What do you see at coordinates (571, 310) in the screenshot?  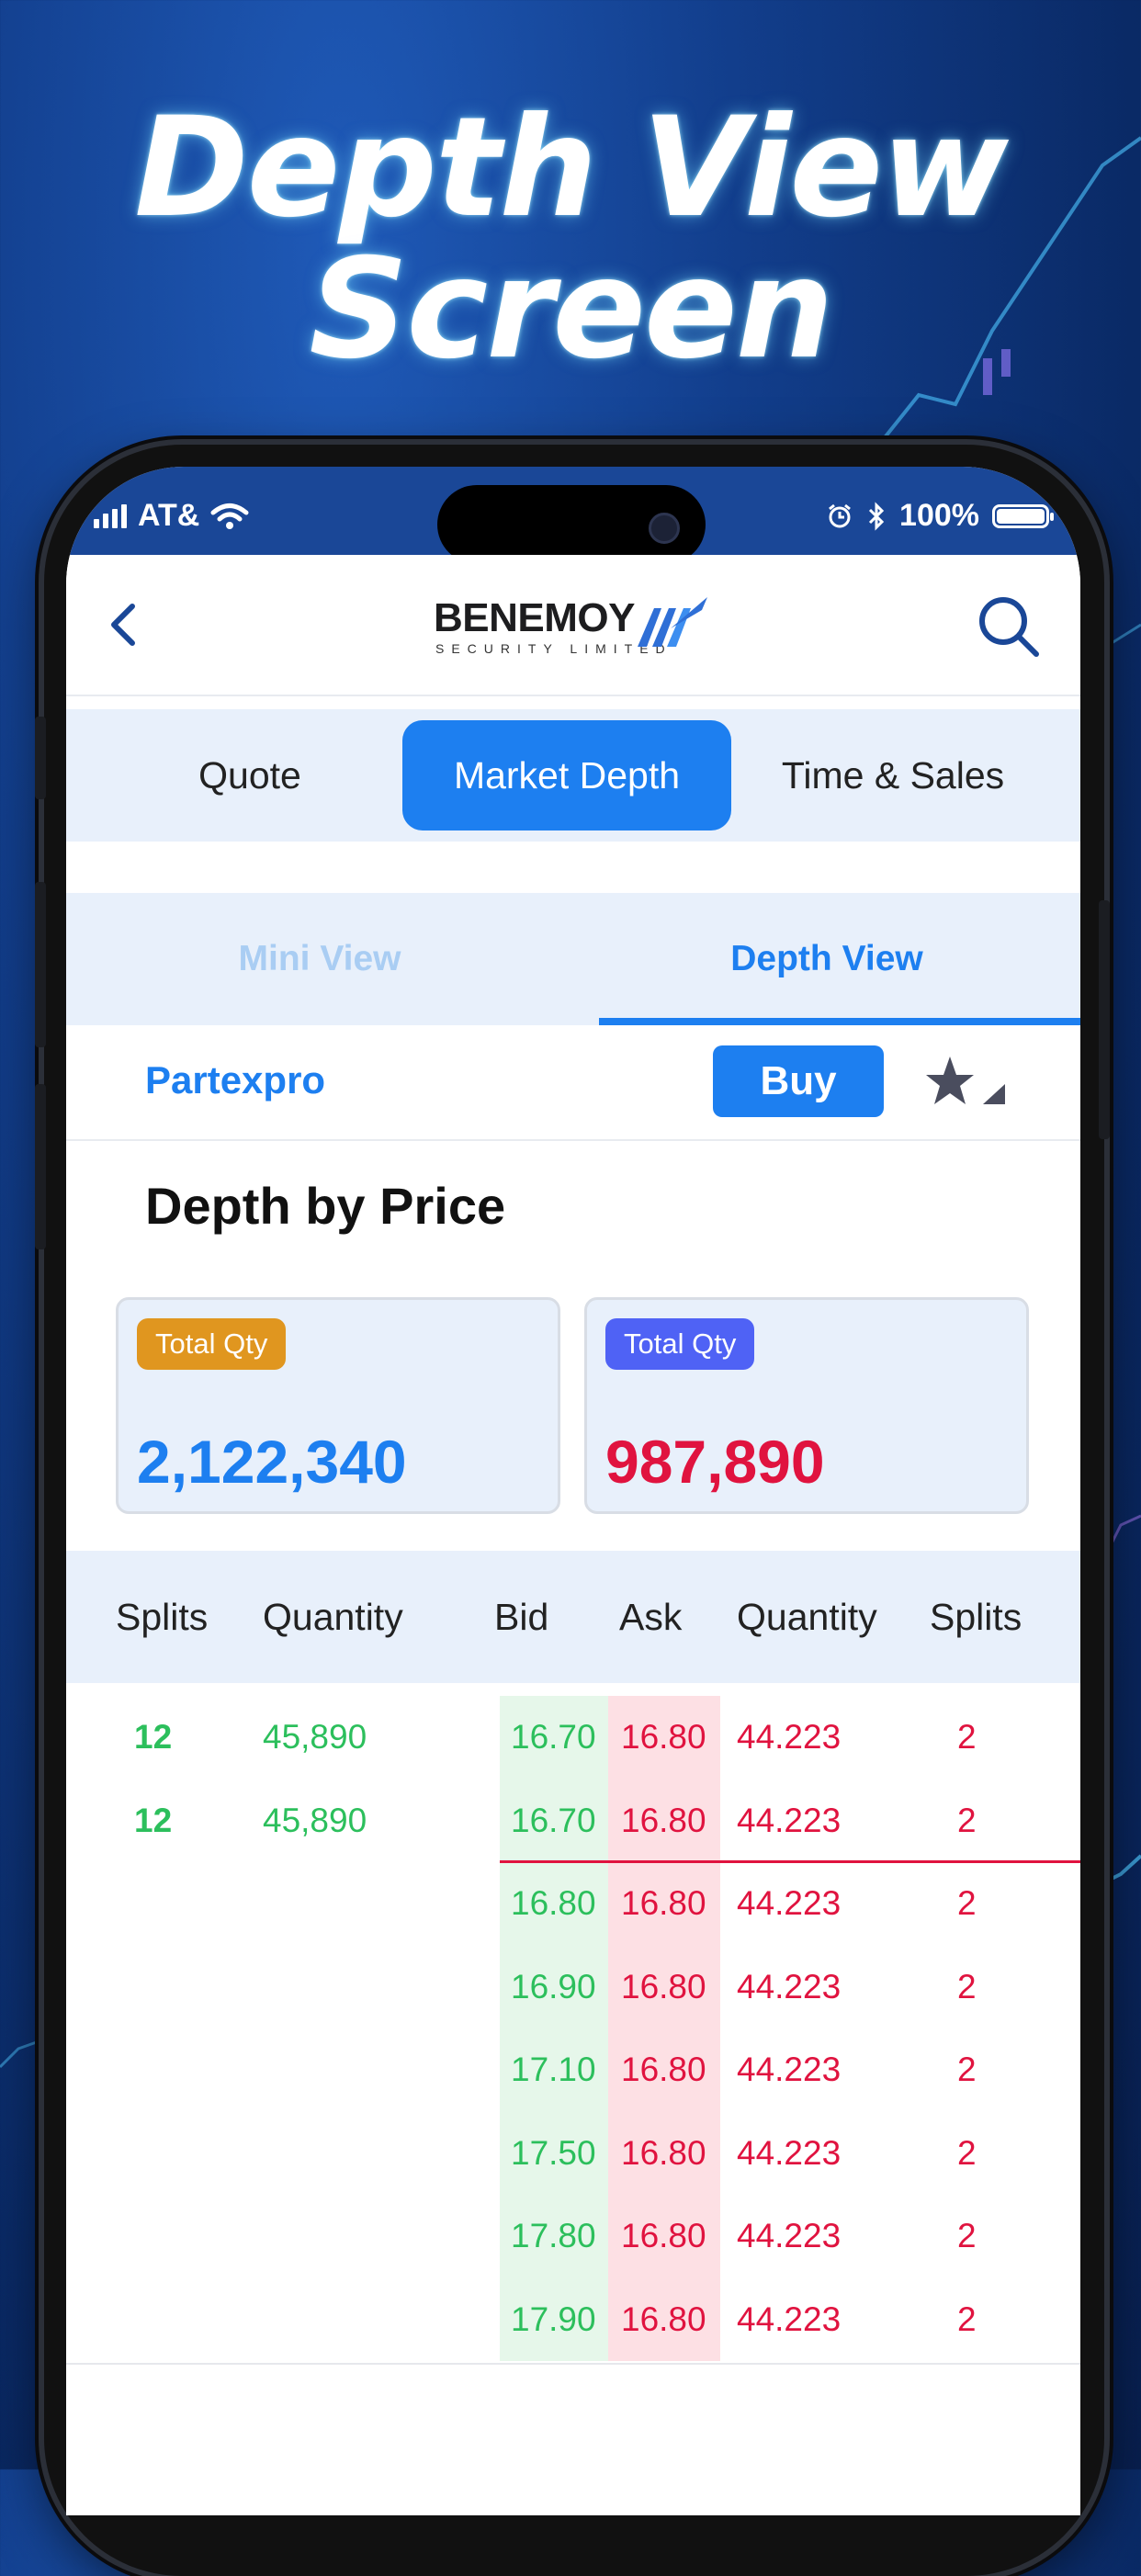 I see `headline-line-2: Screen` at bounding box center [571, 310].